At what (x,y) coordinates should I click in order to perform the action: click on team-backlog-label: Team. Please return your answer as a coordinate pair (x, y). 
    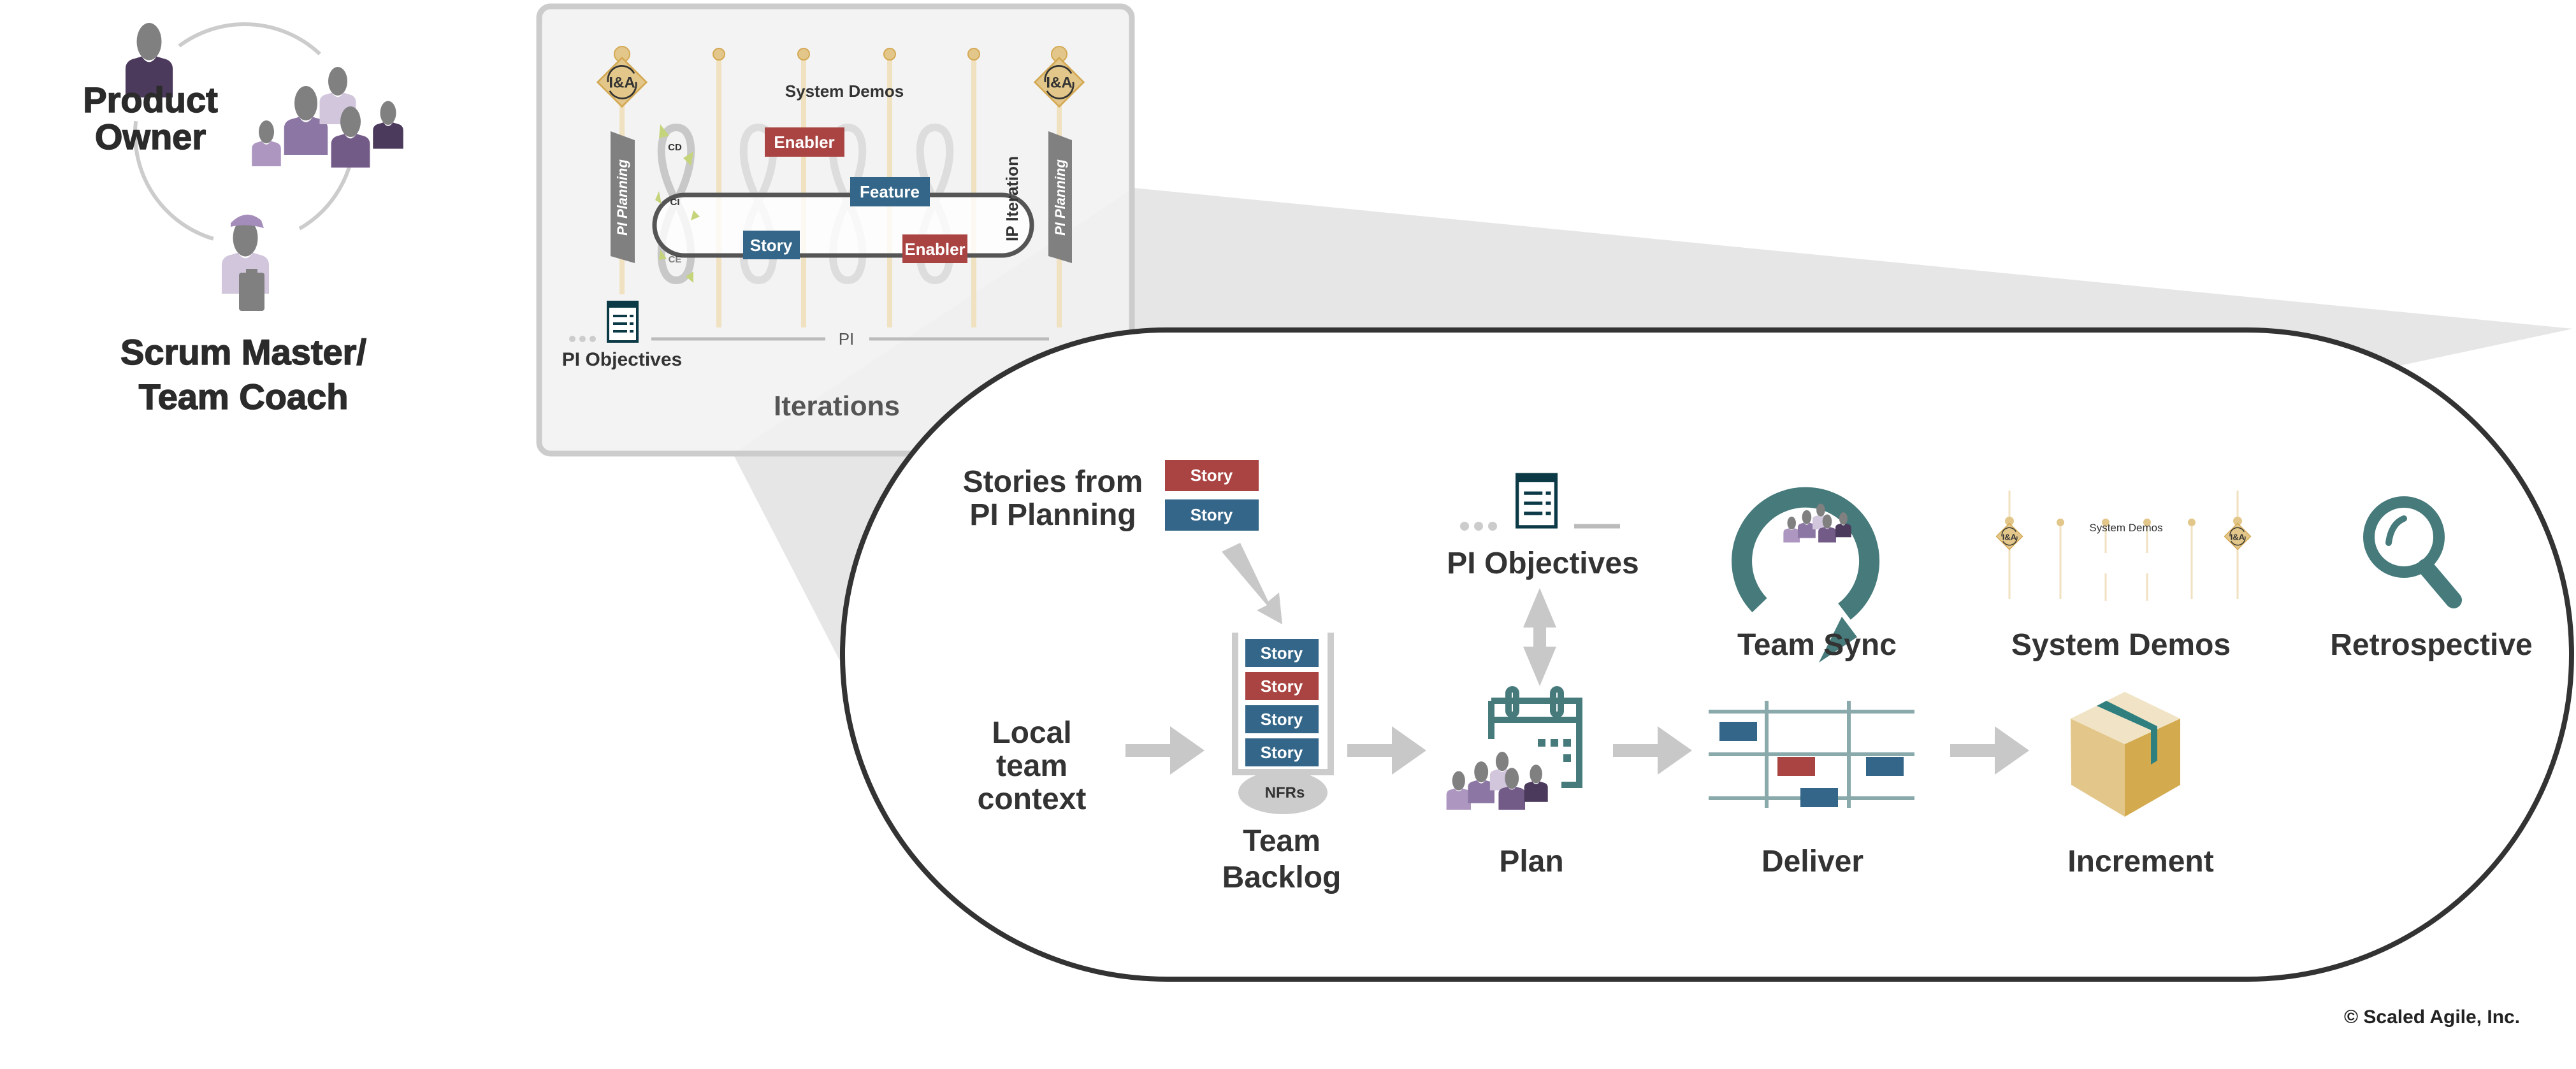
    Looking at the image, I should click on (1282, 841).